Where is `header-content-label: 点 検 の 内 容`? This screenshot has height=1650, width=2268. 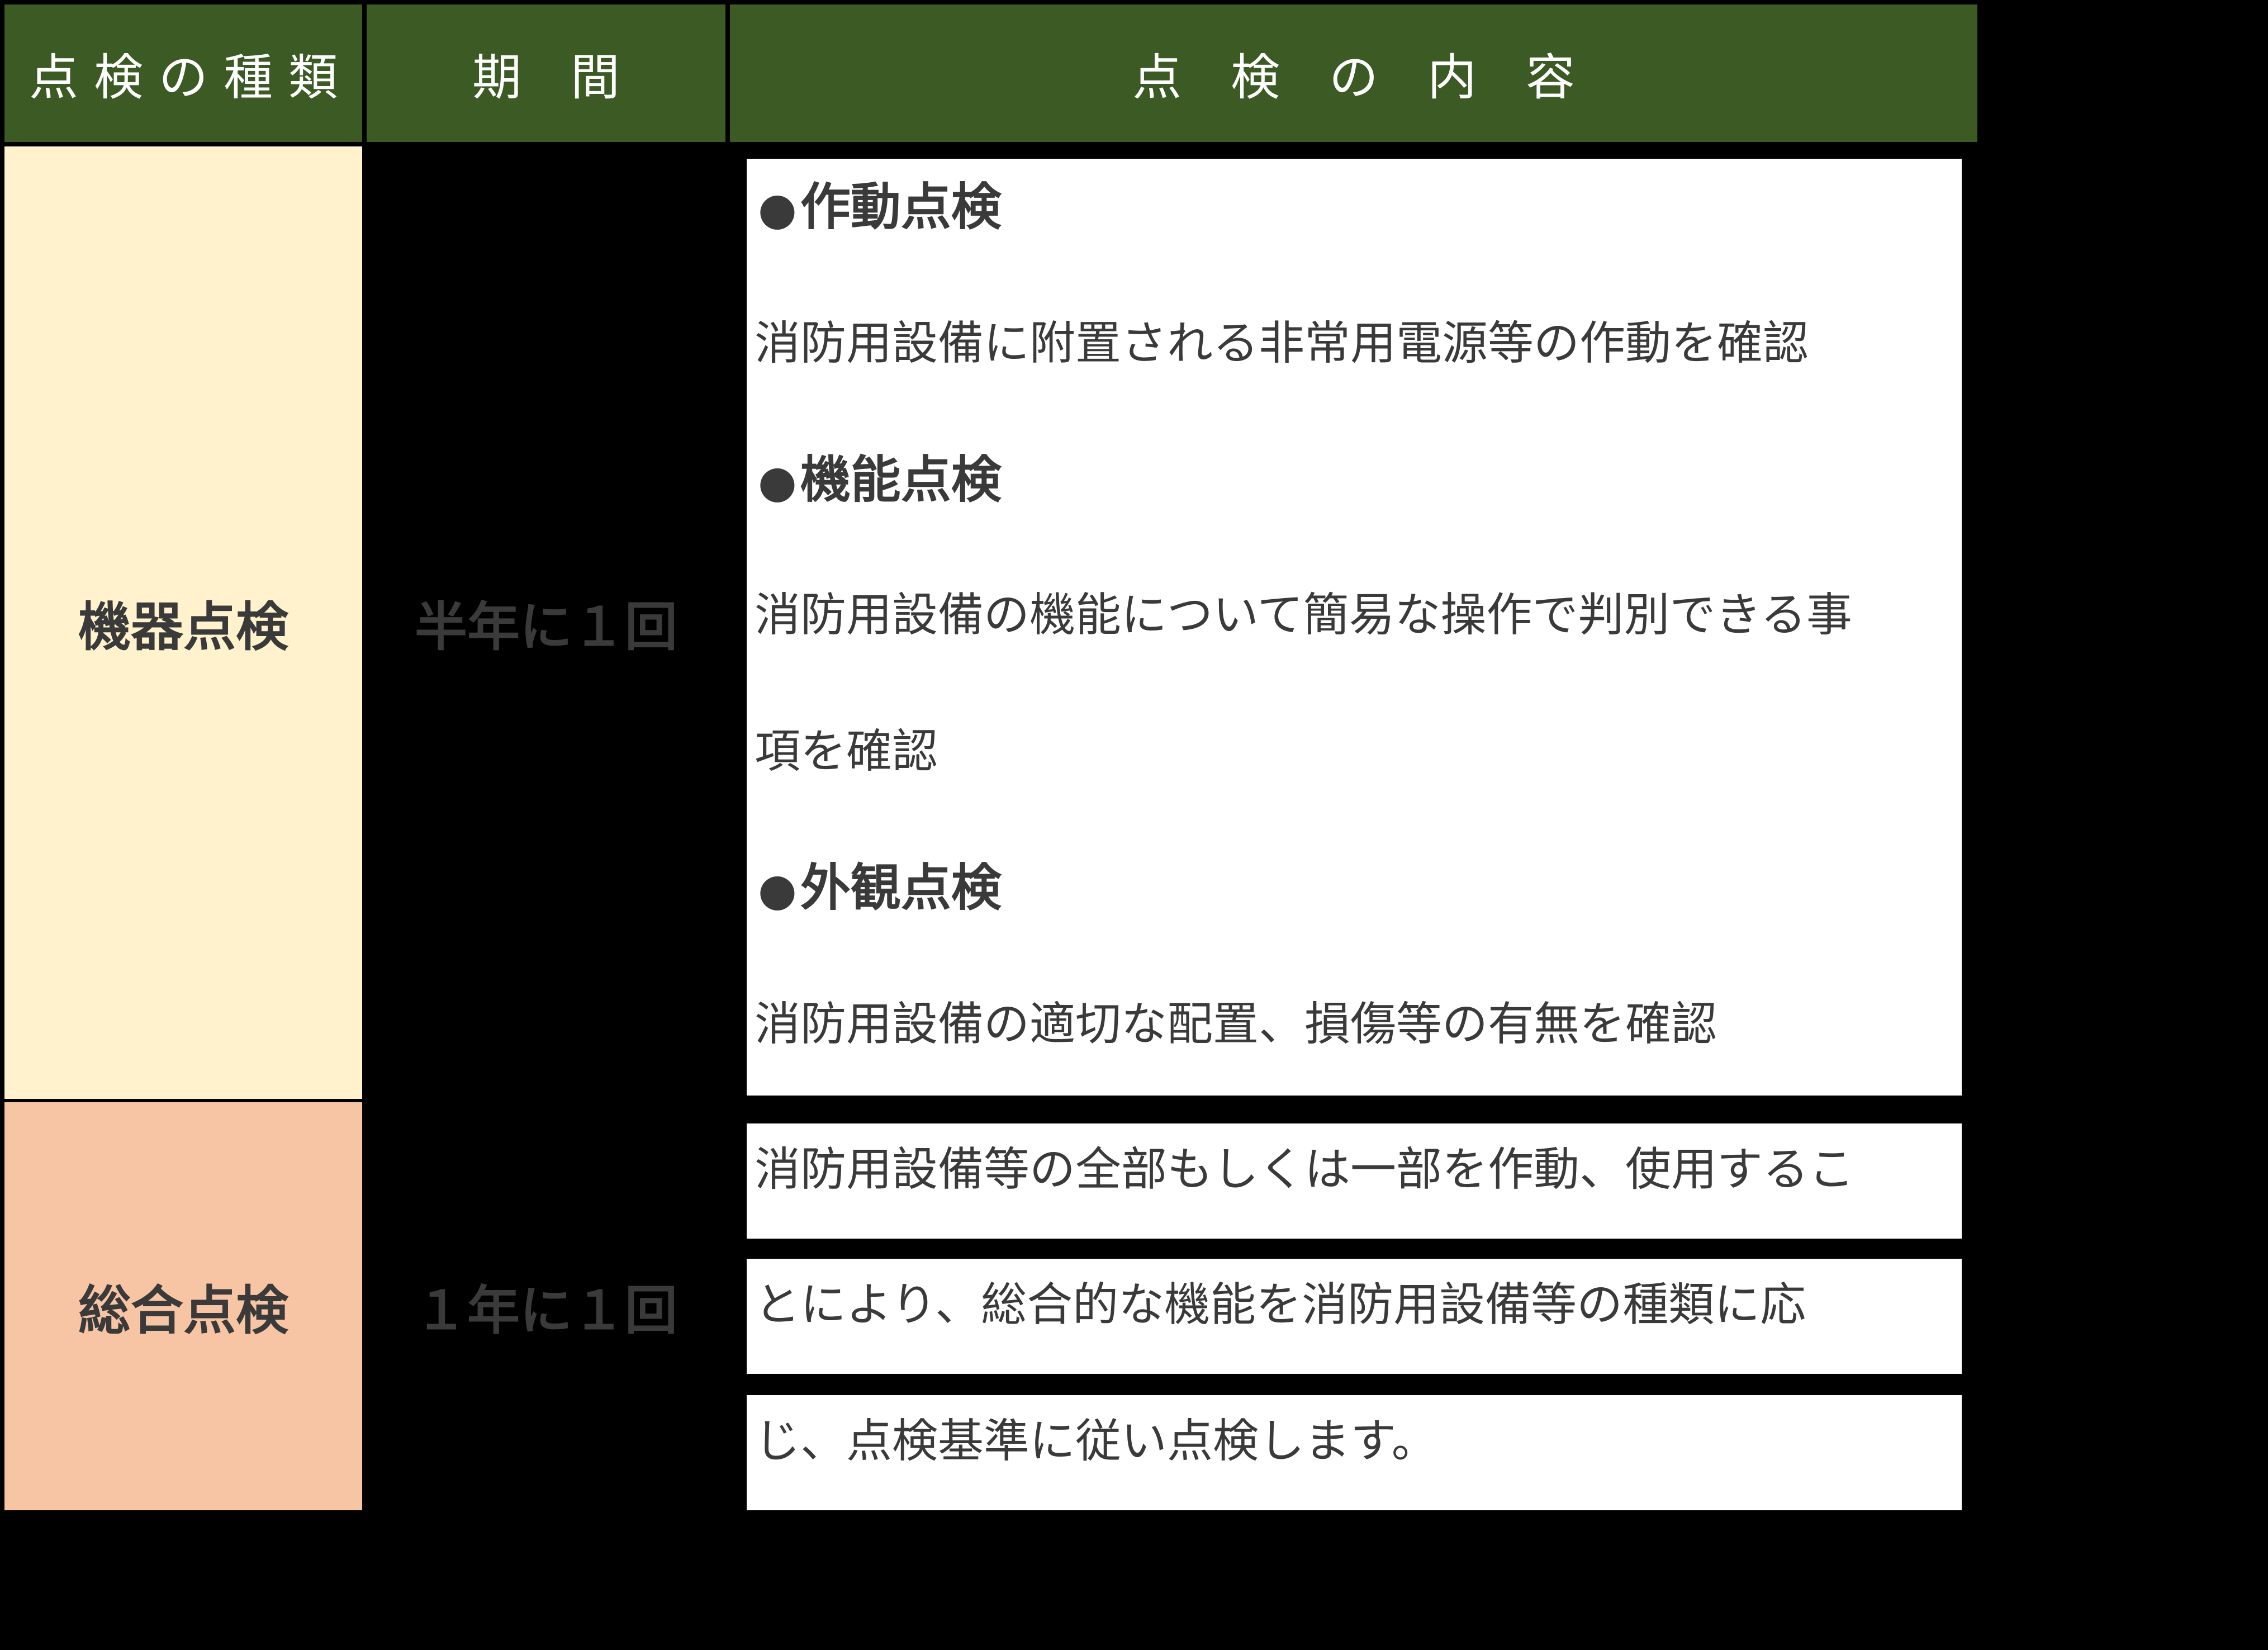 header-content-label: 点 検 の 内 容 is located at coordinates (1353, 77).